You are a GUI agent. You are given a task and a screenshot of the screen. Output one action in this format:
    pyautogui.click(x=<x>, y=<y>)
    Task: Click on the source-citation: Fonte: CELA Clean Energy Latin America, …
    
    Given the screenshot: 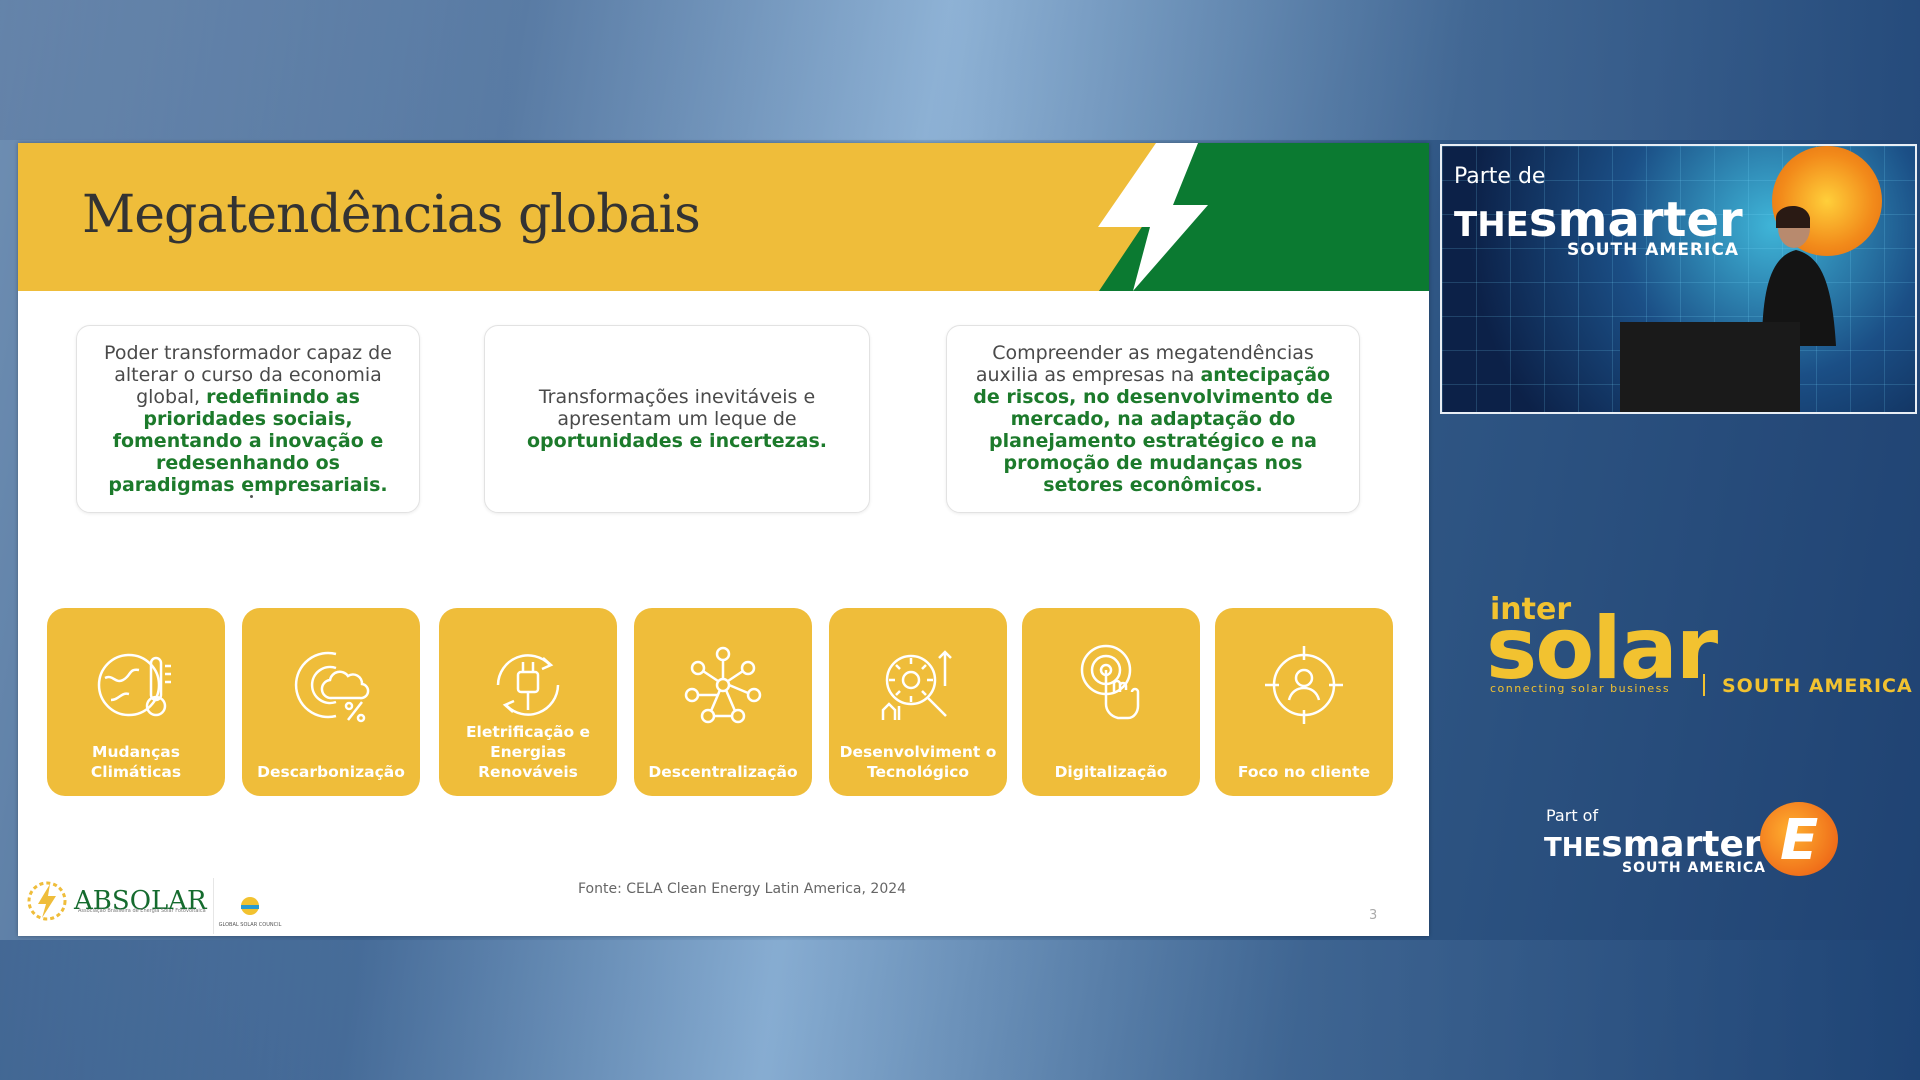 What is the action you would take?
    pyautogui.click(x=742, y=889)
    